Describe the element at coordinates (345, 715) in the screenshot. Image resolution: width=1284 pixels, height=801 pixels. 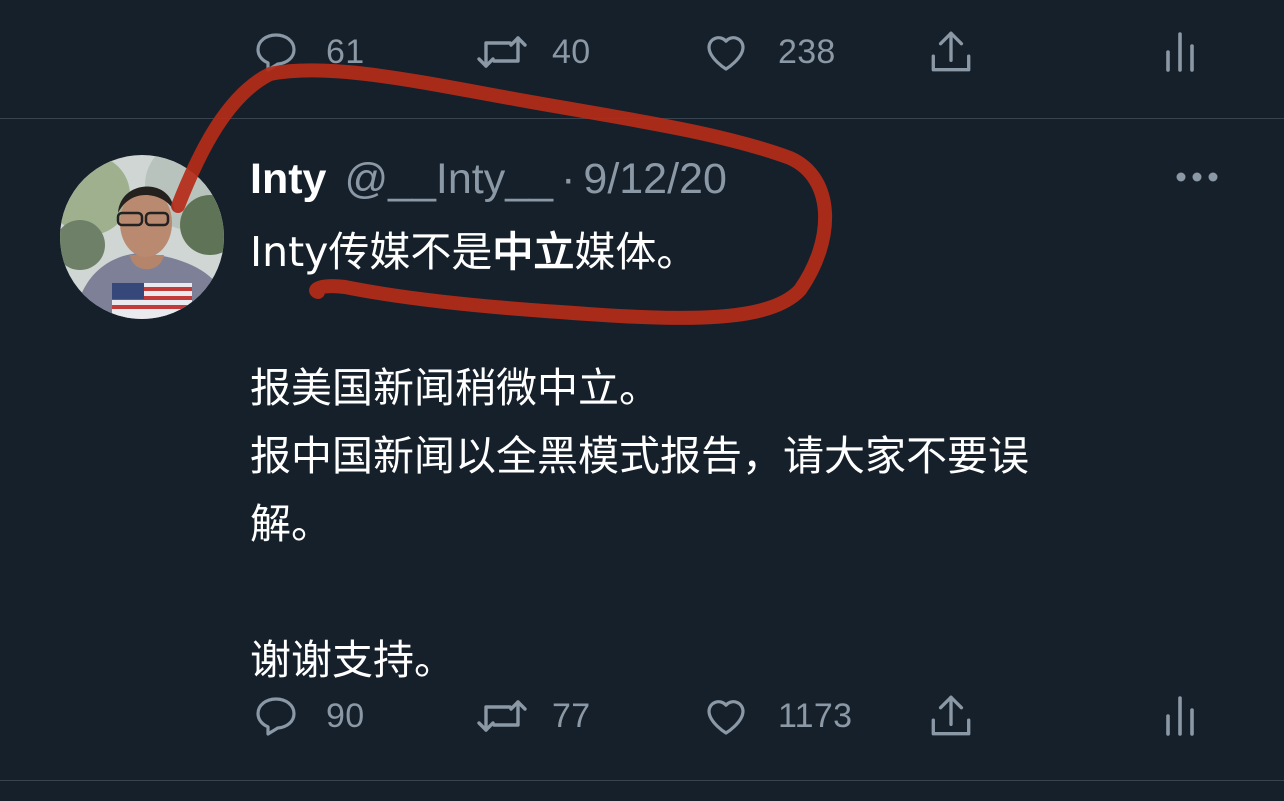
I see `reply-count: 90` at that location.